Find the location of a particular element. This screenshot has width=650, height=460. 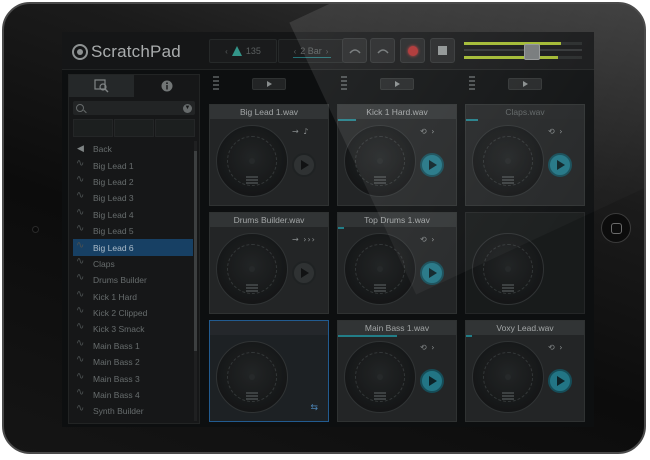

tab-info is located at coordinates (166, 86).